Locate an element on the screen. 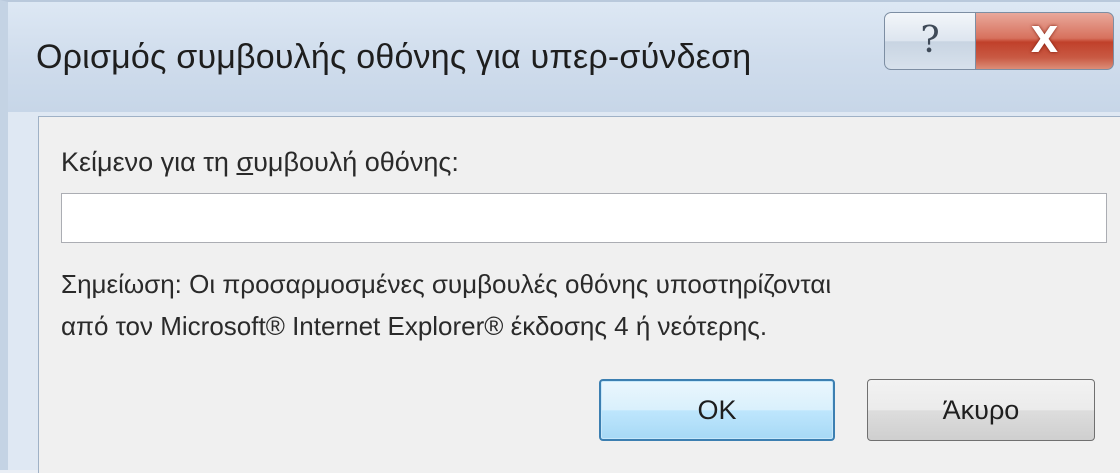 This screenshot has height=473, width=1120. cancel-button: Άκυρο is located at coordinates (981, 410).